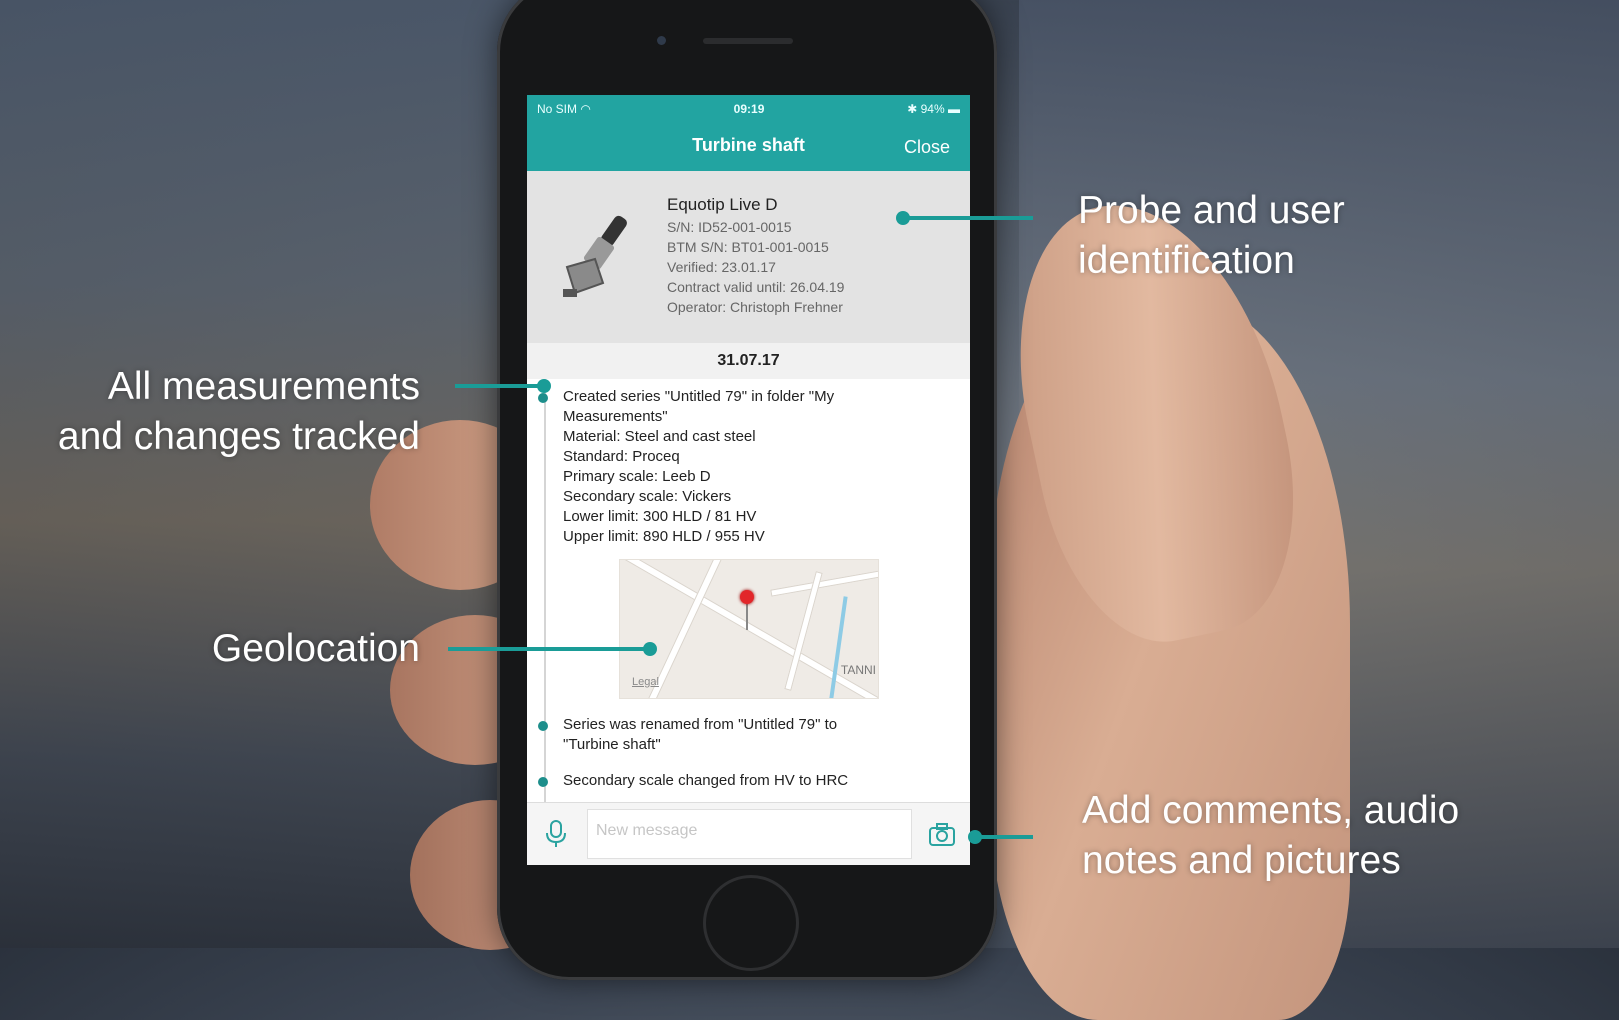  Describe the element at coordinates (664, 536) in the screenshot. I see `entry-line: Upper limit: 890 HLD / 955 HV` at that location.